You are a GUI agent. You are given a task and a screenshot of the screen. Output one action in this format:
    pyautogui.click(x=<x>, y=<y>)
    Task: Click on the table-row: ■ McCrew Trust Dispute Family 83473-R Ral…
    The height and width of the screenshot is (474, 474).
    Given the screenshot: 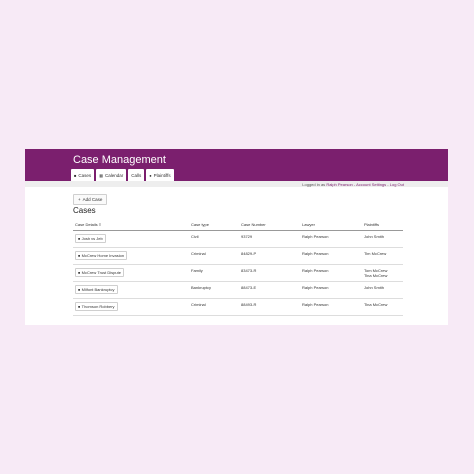 What is the action you would take?
    pyautogui.click(x=238, y=273)
    